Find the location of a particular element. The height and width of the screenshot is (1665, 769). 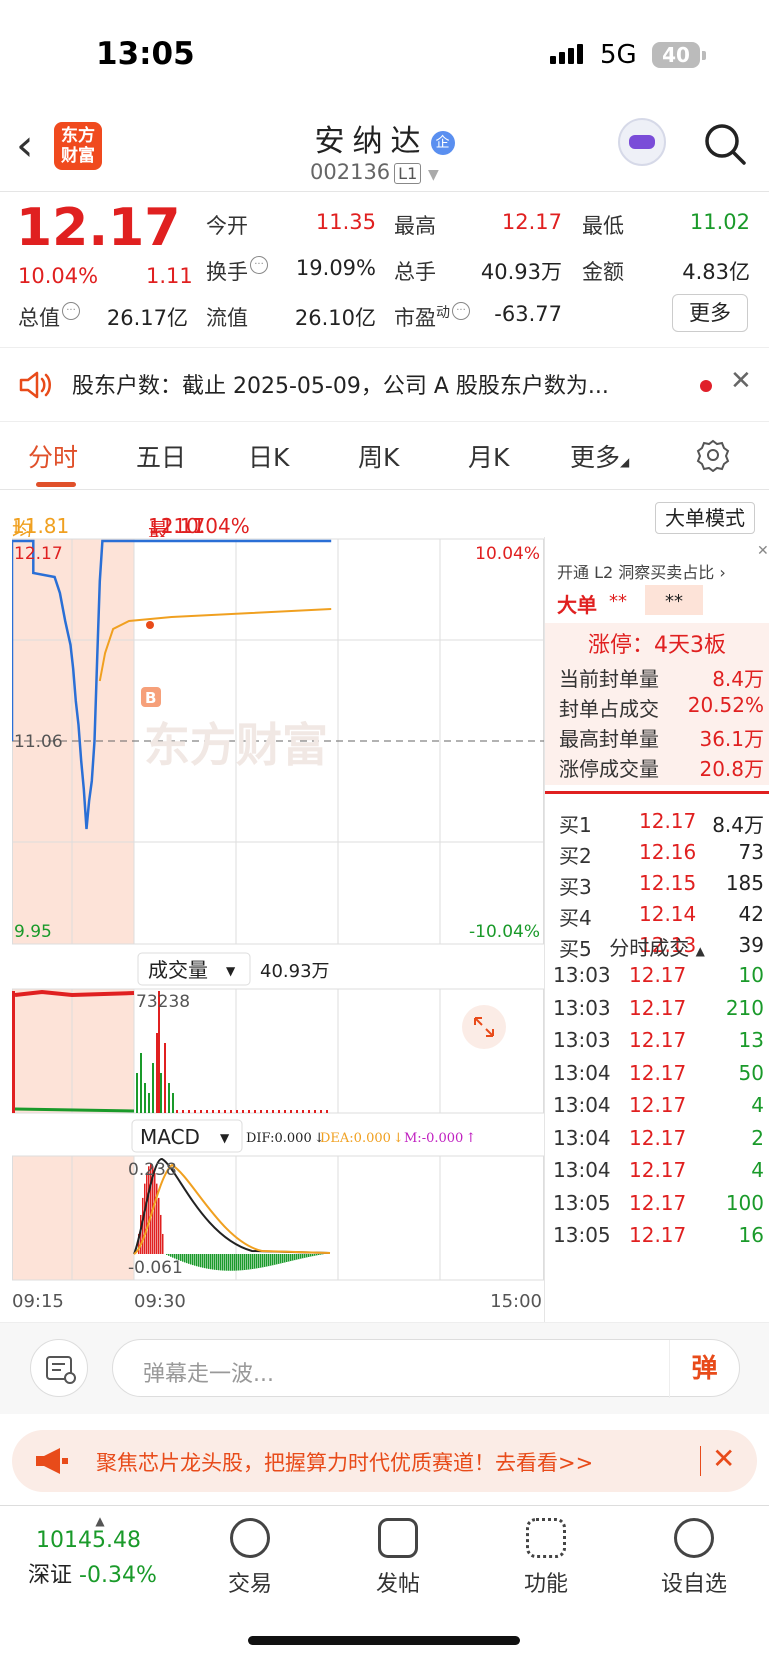

index-ticker: ▲ 10145.48 深证 -0.34% is located at coordinates (100, 1551).